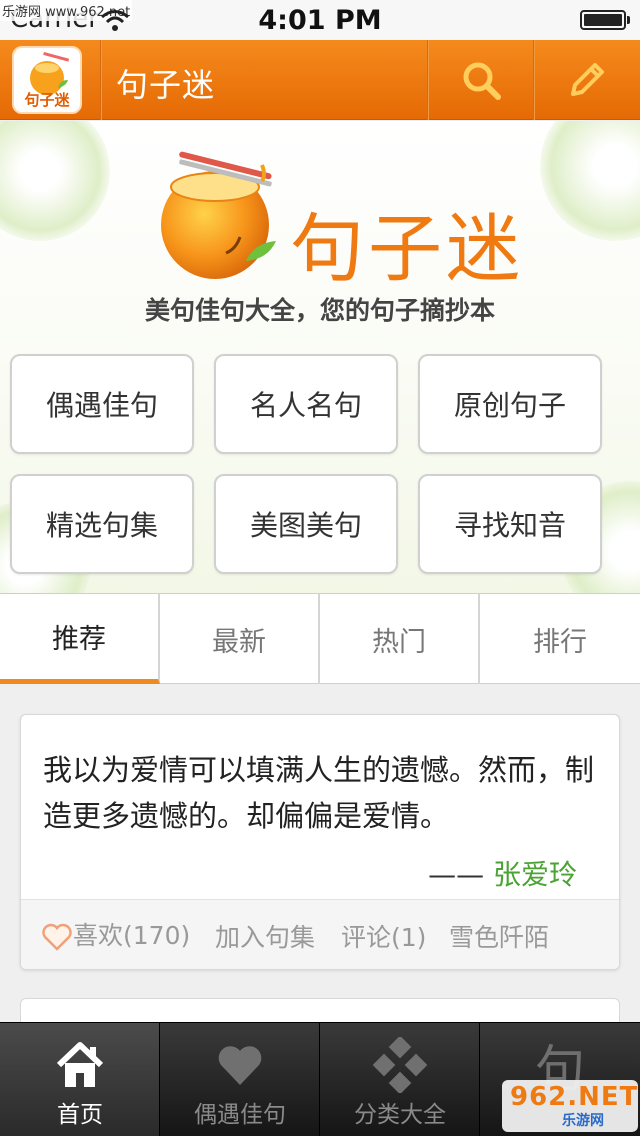 The height and width of the screenshot is (1136, 640). I want to click on add-collection-button: 加入句集, so click(265, 936).